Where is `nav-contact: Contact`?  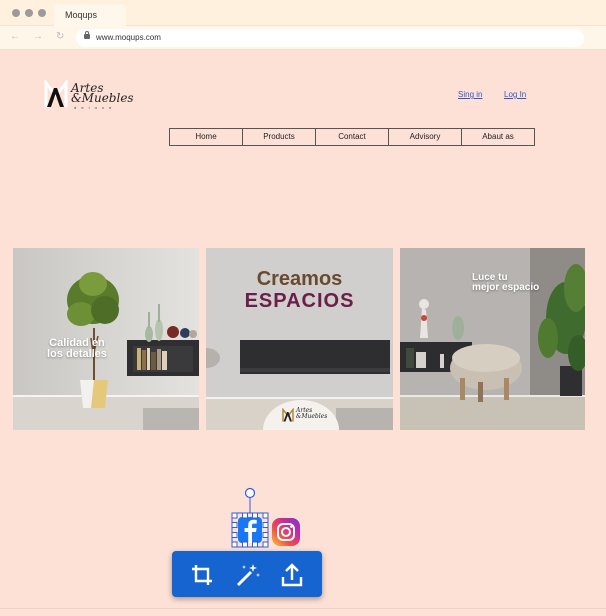
nav-contact: Contact is located at coordinates (352, 137).